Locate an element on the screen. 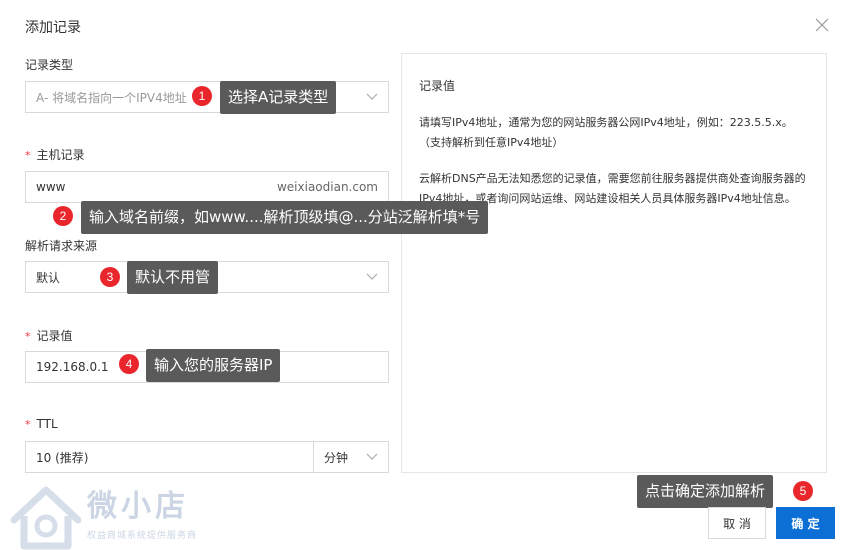  record-value-text: 192.168.0.1 is located at coordinates (72, 367).